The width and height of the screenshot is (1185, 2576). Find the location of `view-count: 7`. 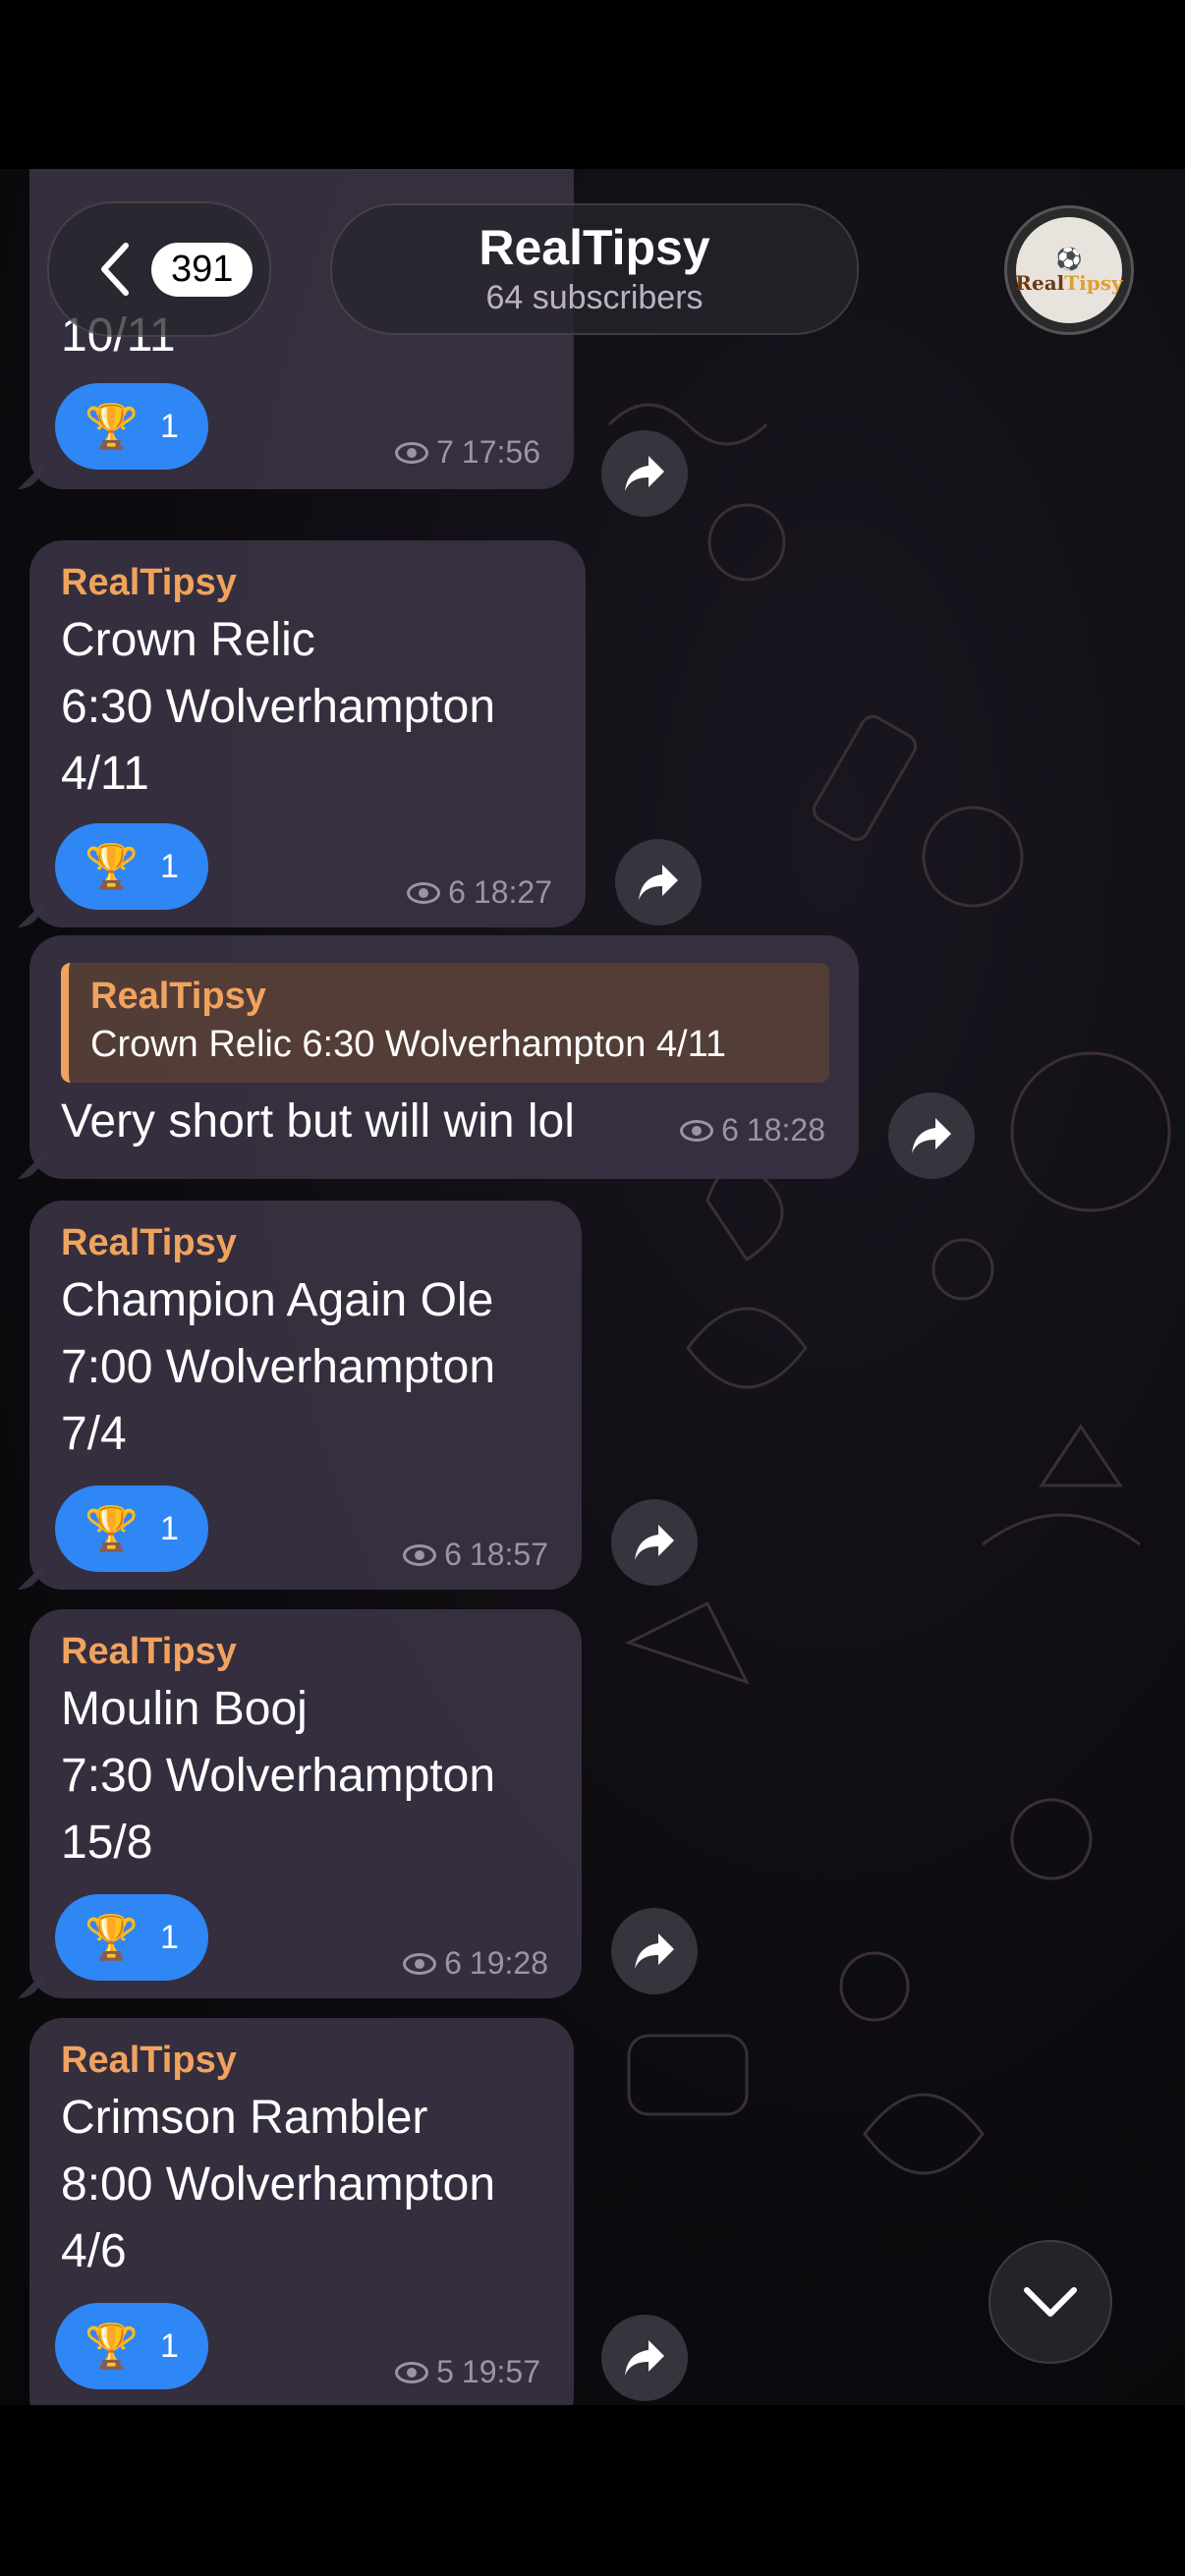

view-count: 7 is located at coordinates (445, 452).